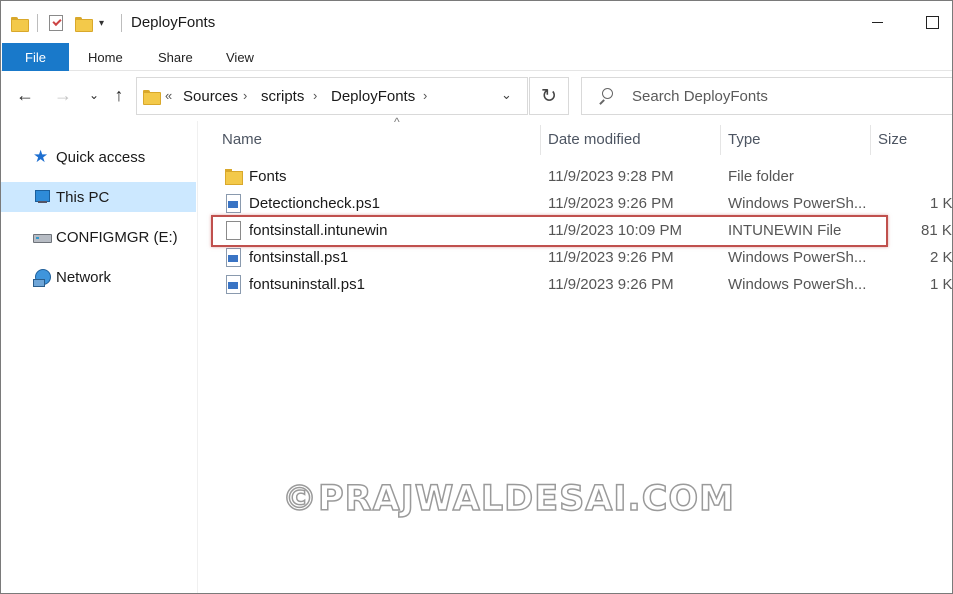 The image size is (953, 594). I want to click on sidebar-item-label: Network, so click(84, 277).